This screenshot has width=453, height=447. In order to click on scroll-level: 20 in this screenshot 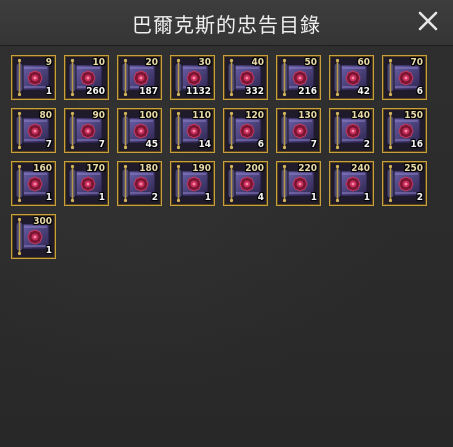, I will do `click(151, 62)`.